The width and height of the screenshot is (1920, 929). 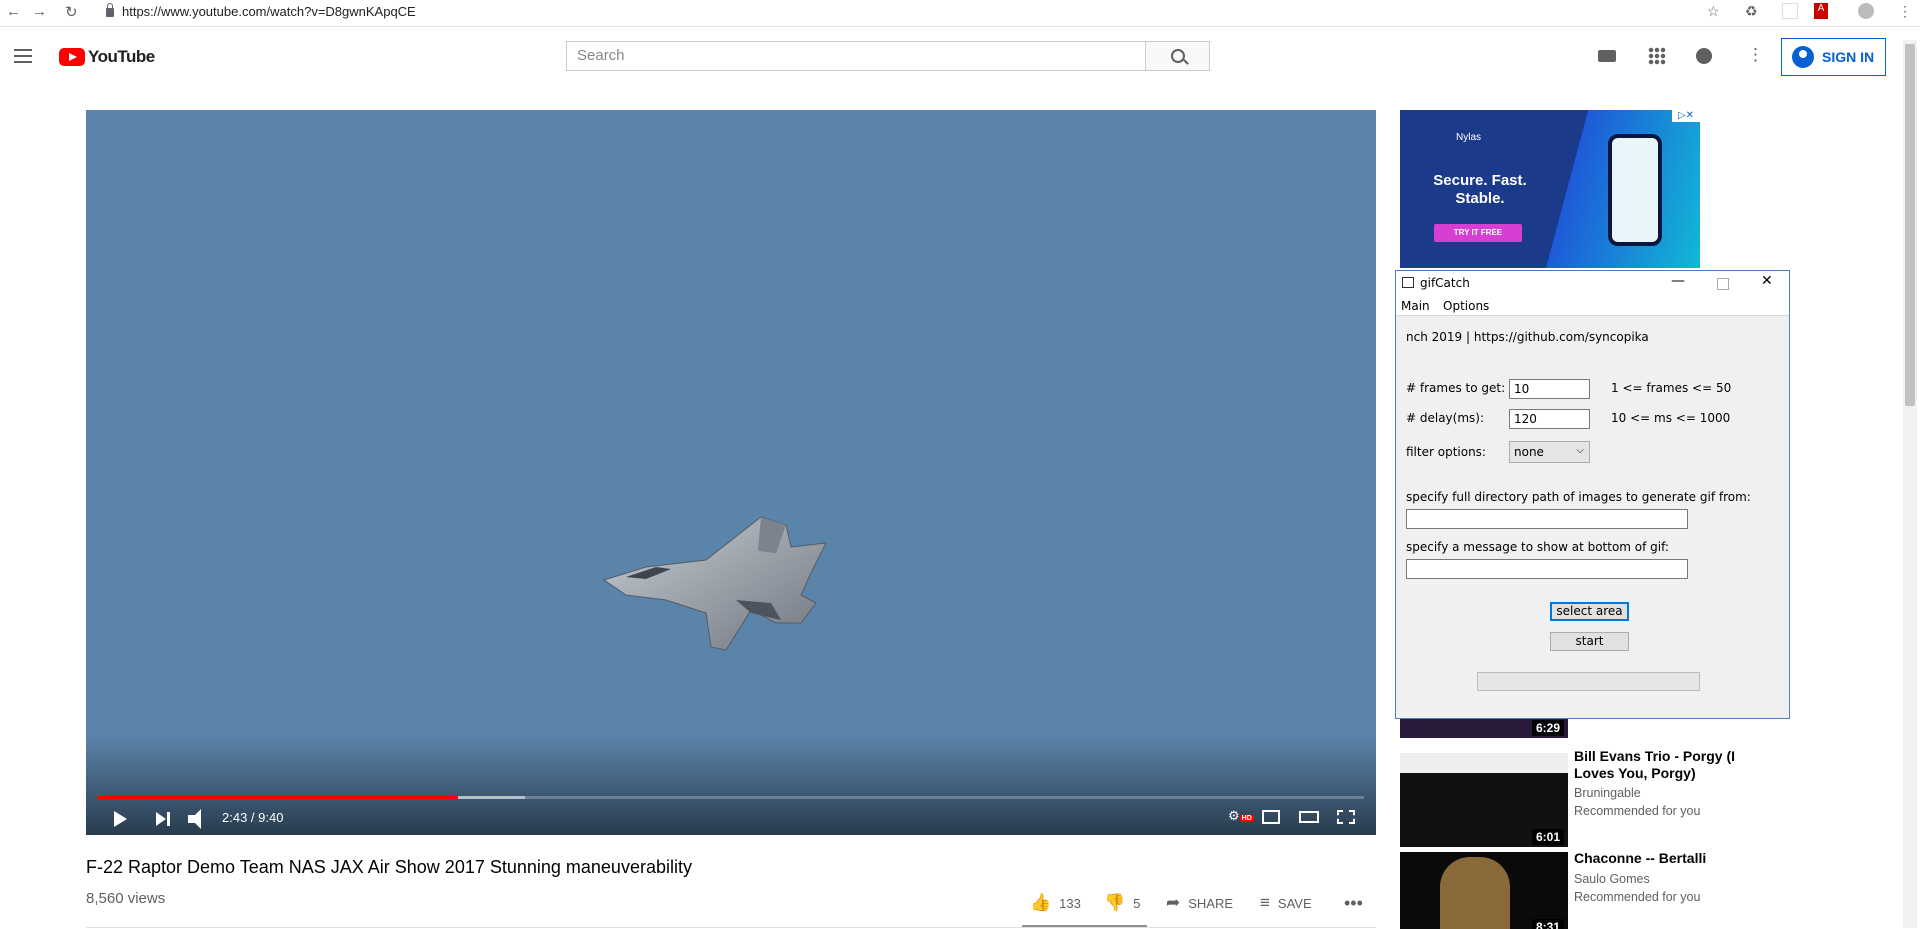 What do you see at coordinates (1580, 450) in the screenshot?
I see `chevron-down-icon: ⌵` at bounding box center [1580, 450].